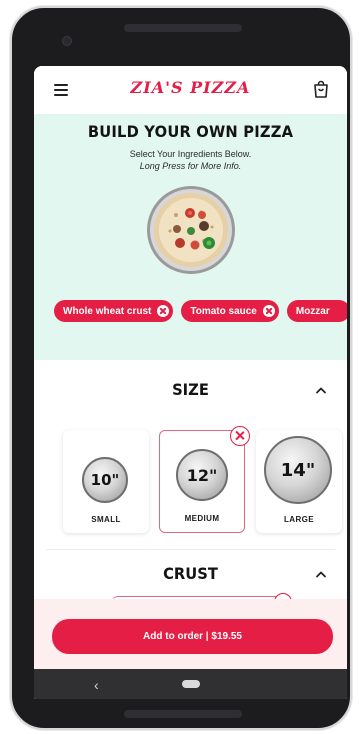 The image size is (359, 734). I want to click on chip-tomato-sauce: Tomato sauce, so click(230, 311).